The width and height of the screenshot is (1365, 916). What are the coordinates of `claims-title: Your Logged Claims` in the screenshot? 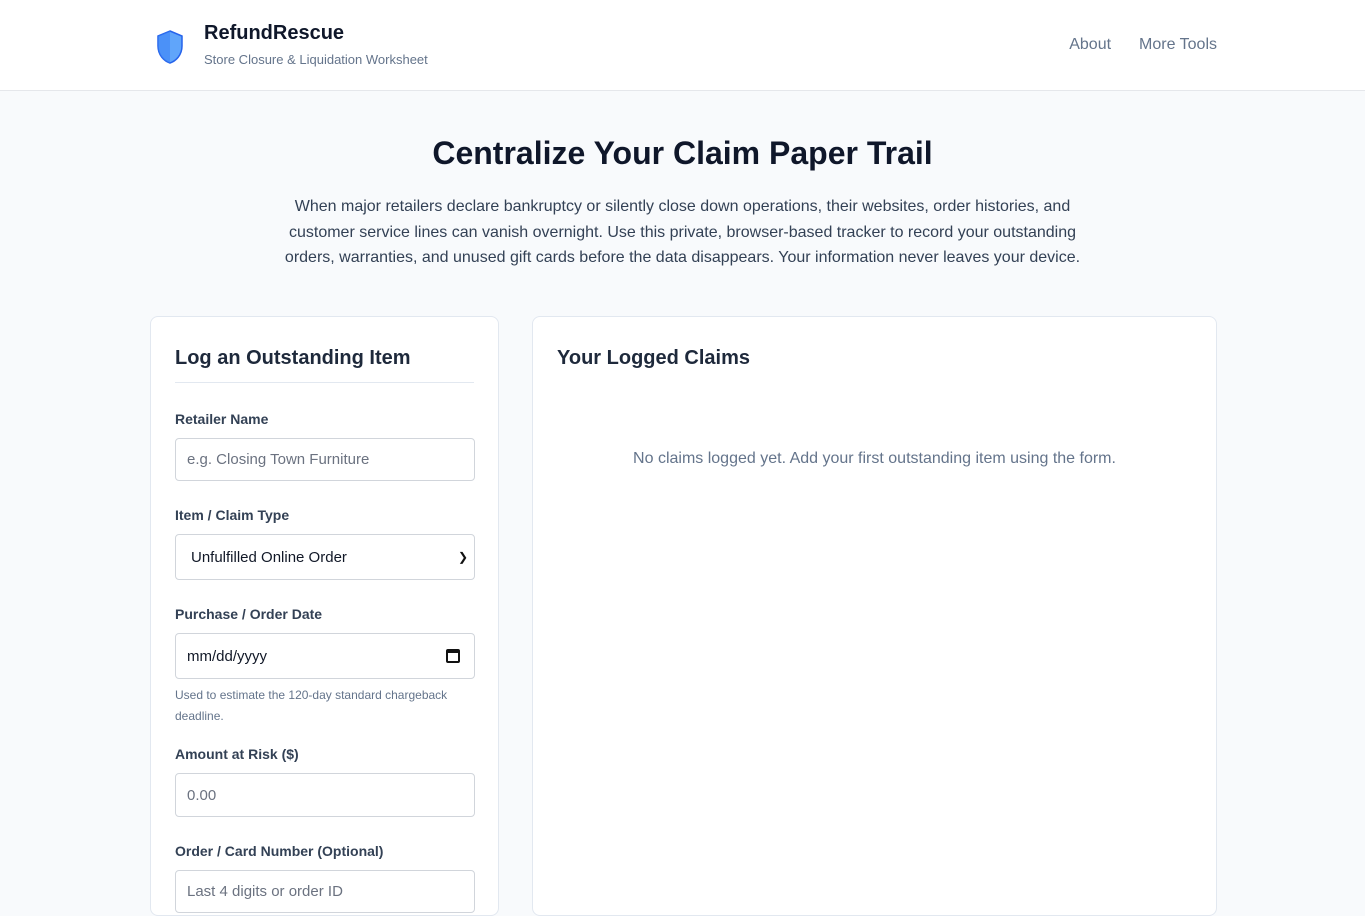 It's located at (653, 358).